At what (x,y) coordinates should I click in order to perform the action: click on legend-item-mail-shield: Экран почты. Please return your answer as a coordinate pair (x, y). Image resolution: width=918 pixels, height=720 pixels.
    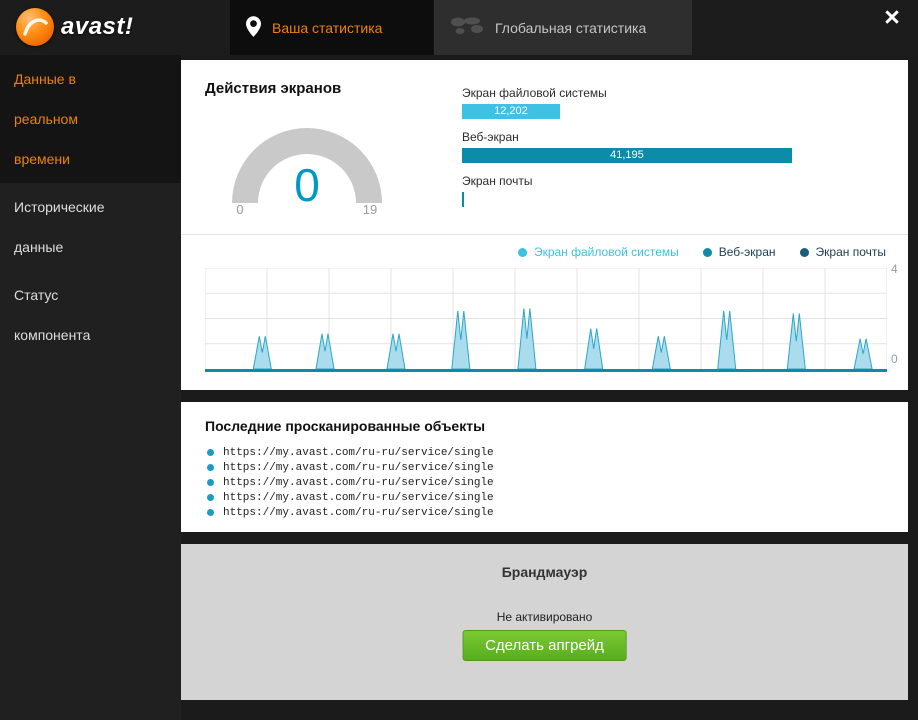
    Looking at the image, I should click on (842, 252).